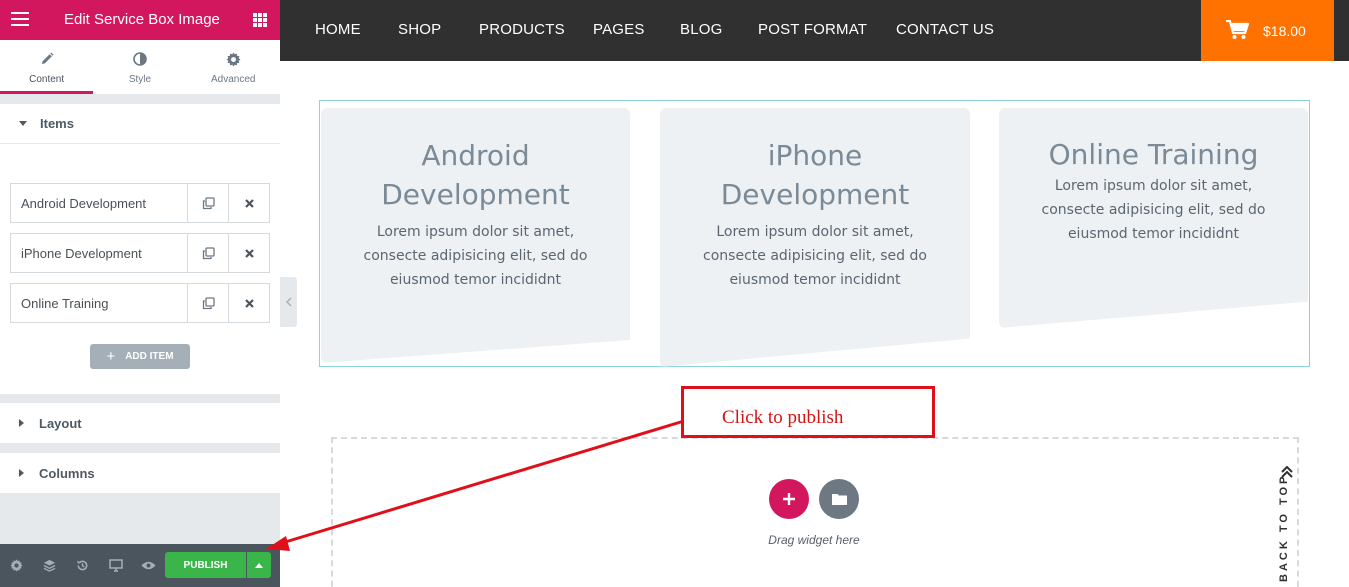 This screenshot has width=1349, height=587. I want to click on hamburger-menu-icon, so click(20, 20).